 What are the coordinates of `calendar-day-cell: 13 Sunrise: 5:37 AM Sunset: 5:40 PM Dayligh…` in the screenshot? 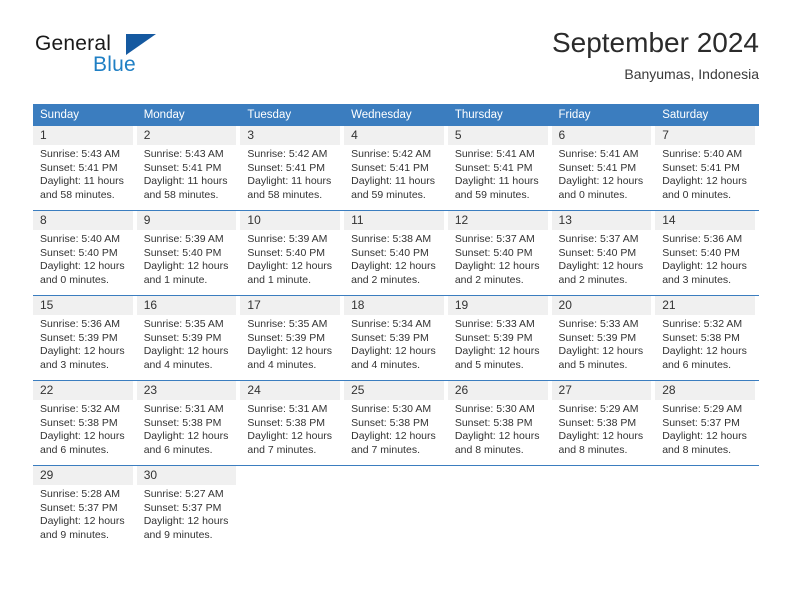 It's located at (603, 253).